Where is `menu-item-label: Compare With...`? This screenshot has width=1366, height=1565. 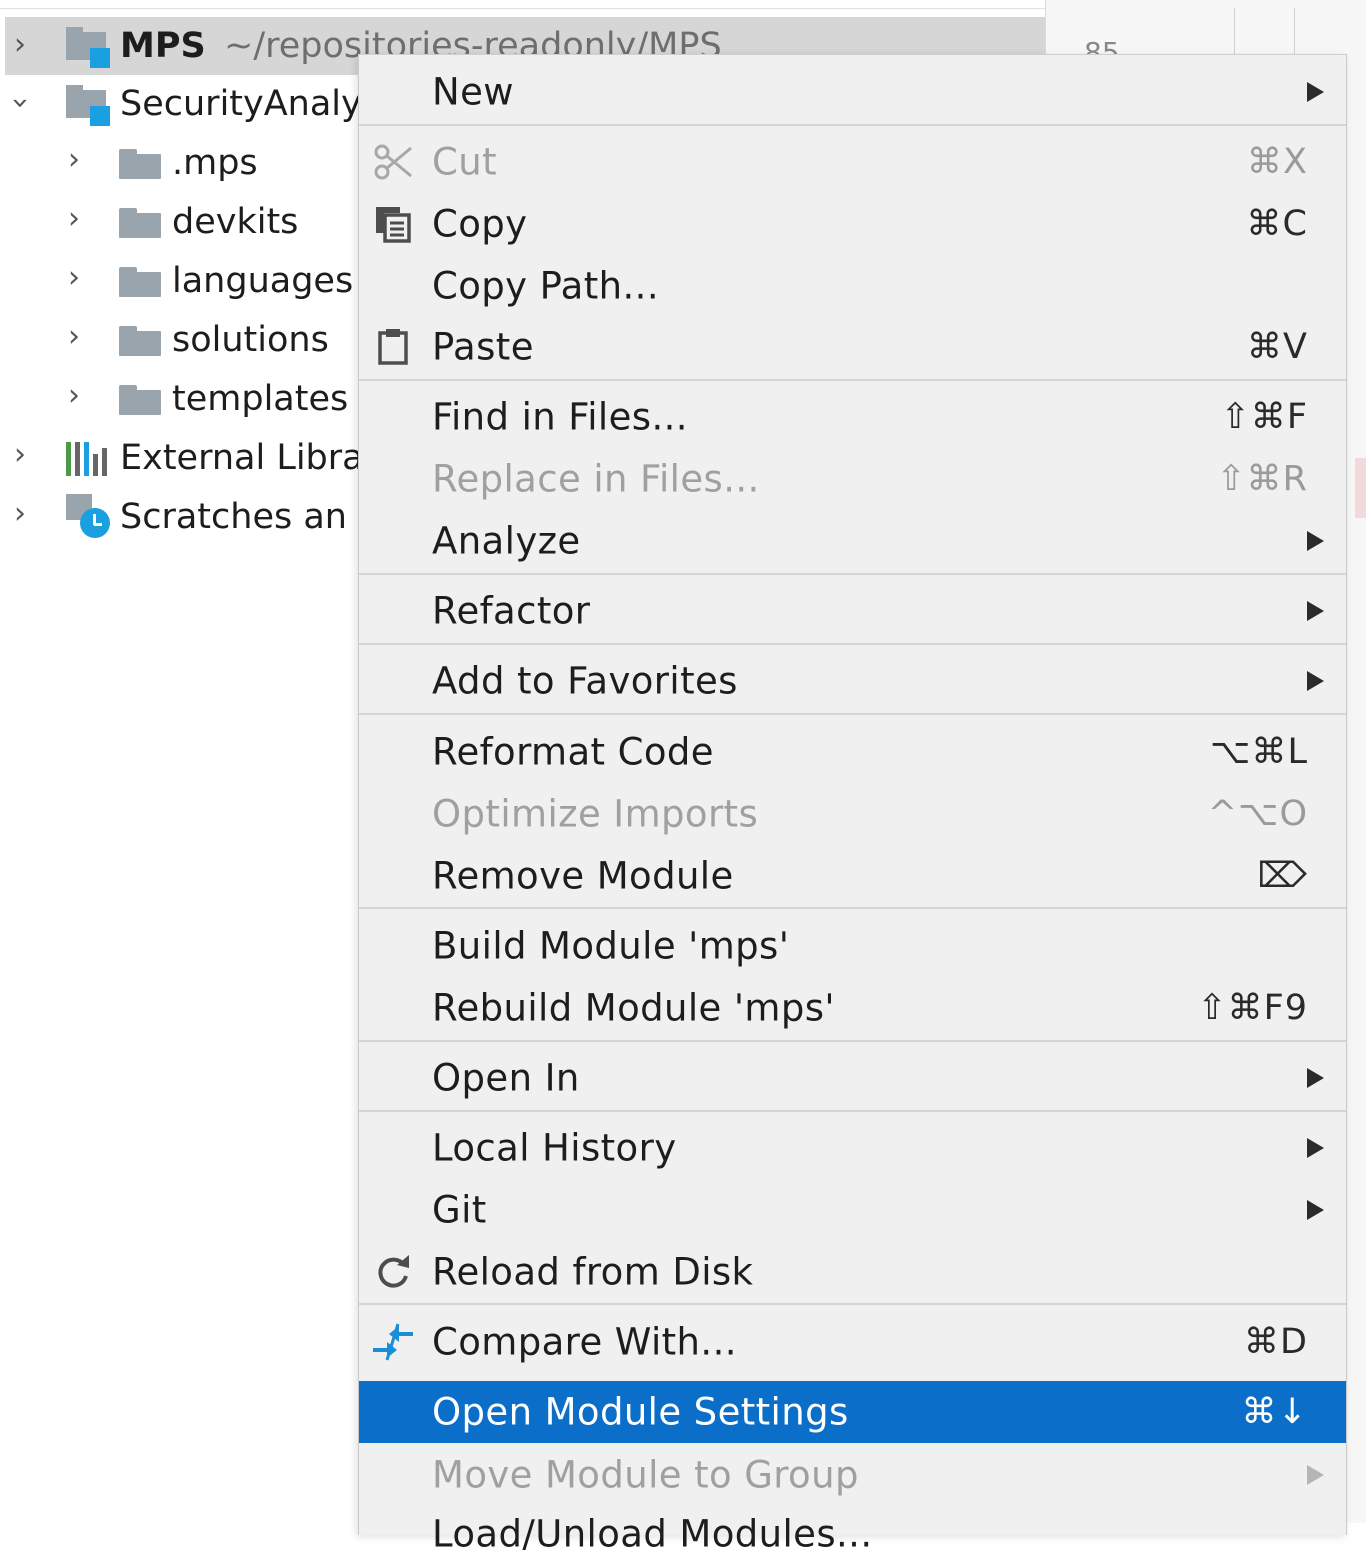
menu-item-label: Compare With... is located at coordinates (584, 1342).